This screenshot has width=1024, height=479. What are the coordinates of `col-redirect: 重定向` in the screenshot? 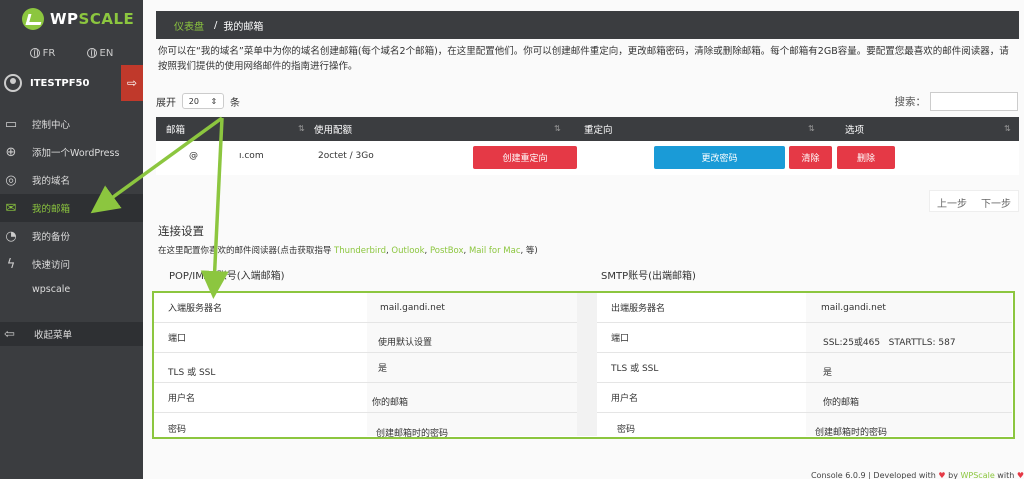 It's located at (598, 129).